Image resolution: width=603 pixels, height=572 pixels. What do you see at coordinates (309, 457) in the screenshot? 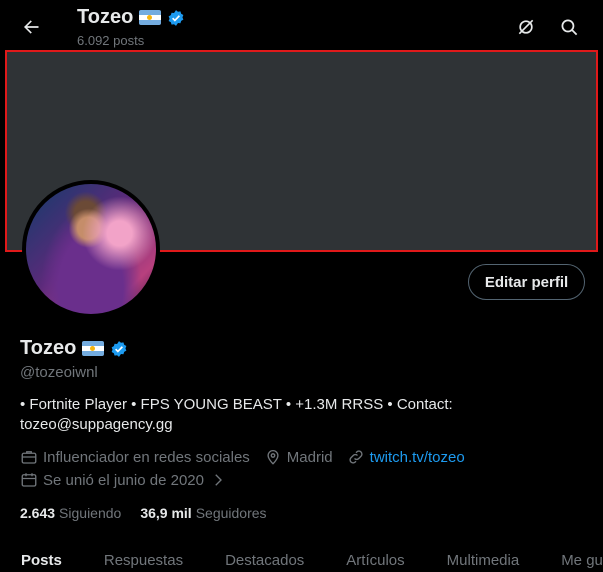
I see `profile-location: Madrid` at bounding box center [309, 457].